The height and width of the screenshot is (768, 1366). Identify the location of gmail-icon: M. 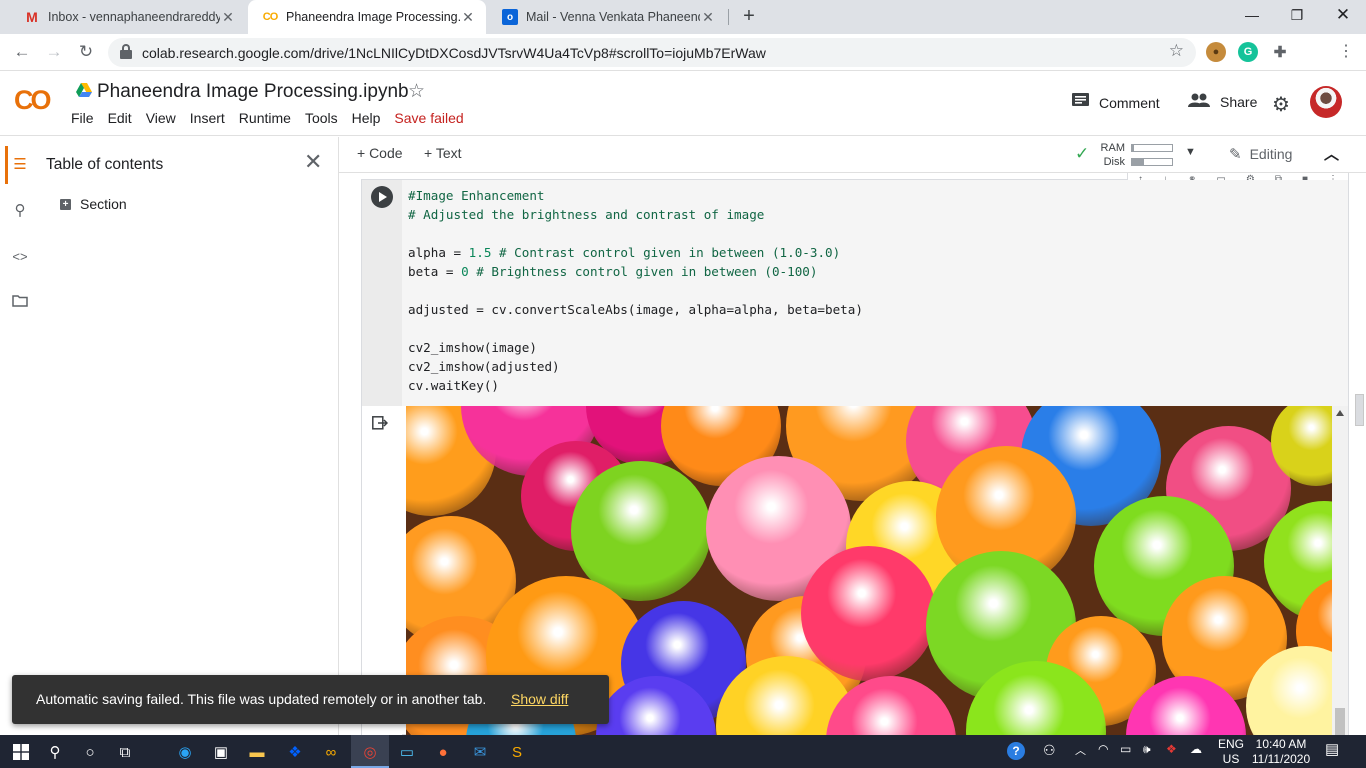
(32, 17).